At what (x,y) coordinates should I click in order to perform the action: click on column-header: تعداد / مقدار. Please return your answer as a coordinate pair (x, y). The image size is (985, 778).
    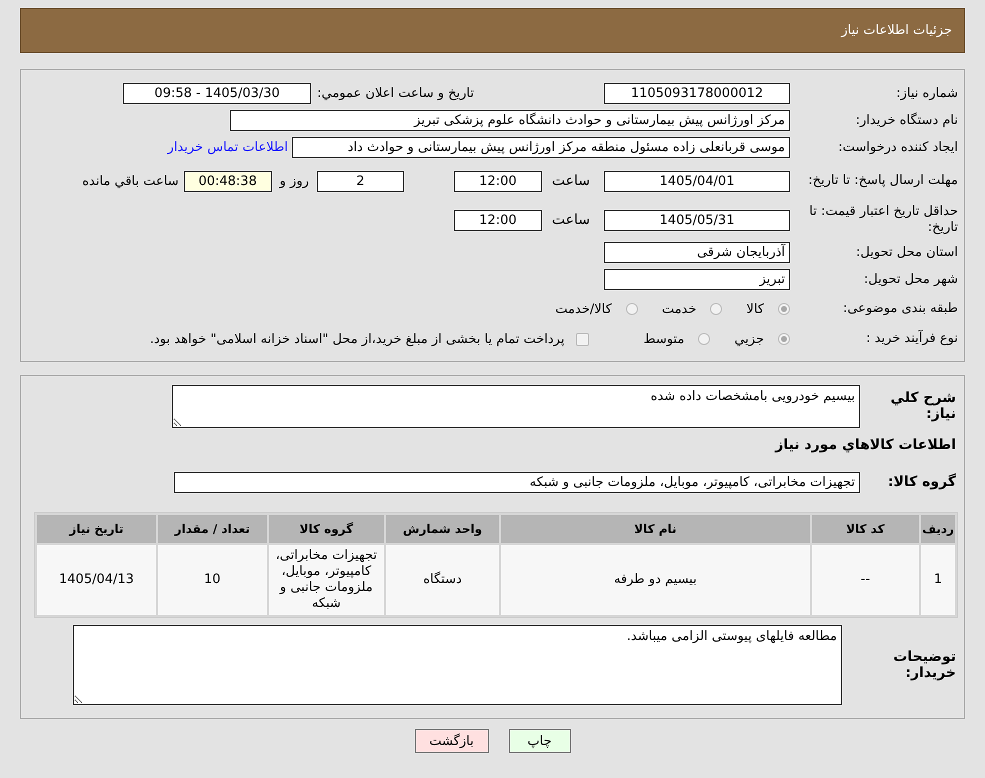
    Looking at the image, I should click on (212, 529).